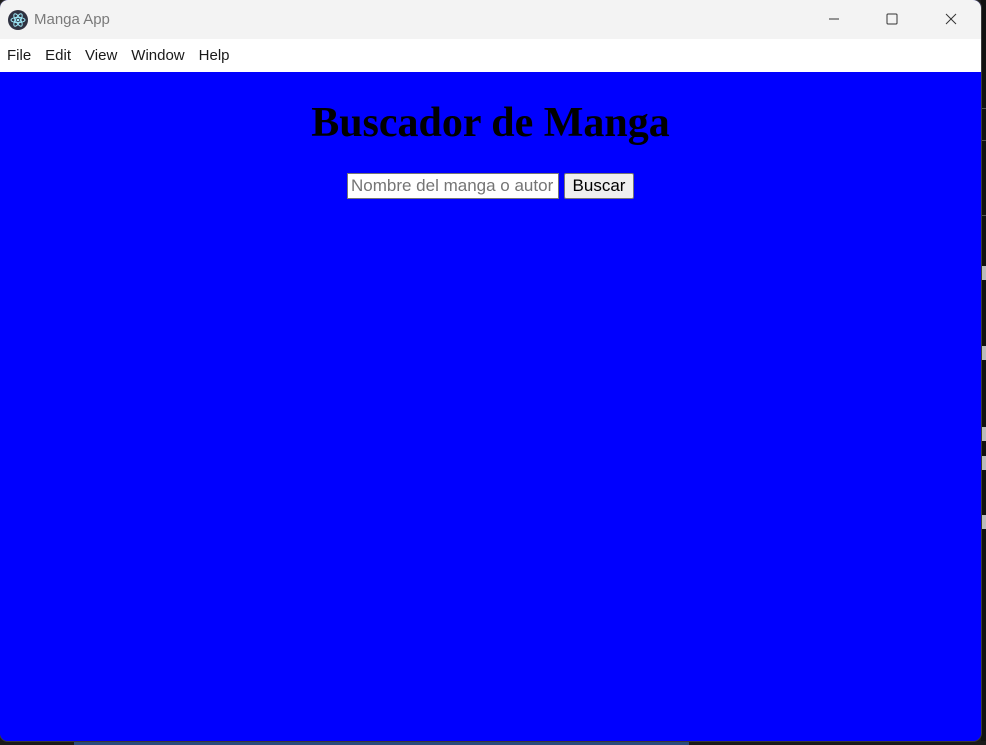 This screenshot has width=986, height=745. I want to click on maximize-button, so click(892, 19).